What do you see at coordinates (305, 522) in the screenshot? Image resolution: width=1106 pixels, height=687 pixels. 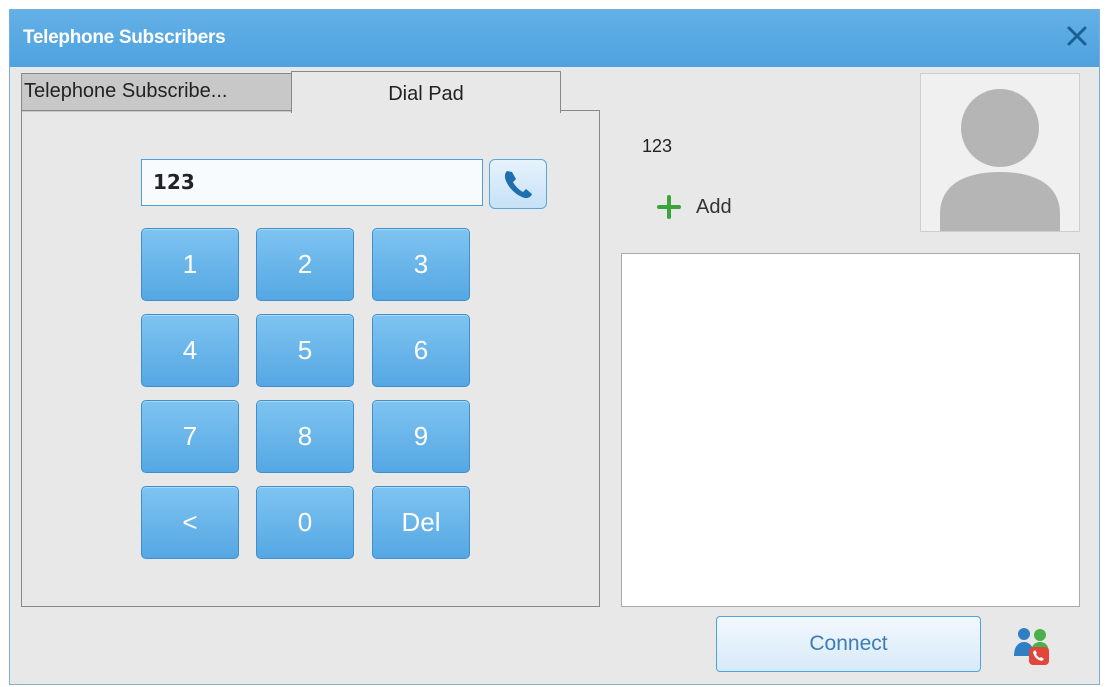 I see `key-0: 0` at bounding box center [305, 522].